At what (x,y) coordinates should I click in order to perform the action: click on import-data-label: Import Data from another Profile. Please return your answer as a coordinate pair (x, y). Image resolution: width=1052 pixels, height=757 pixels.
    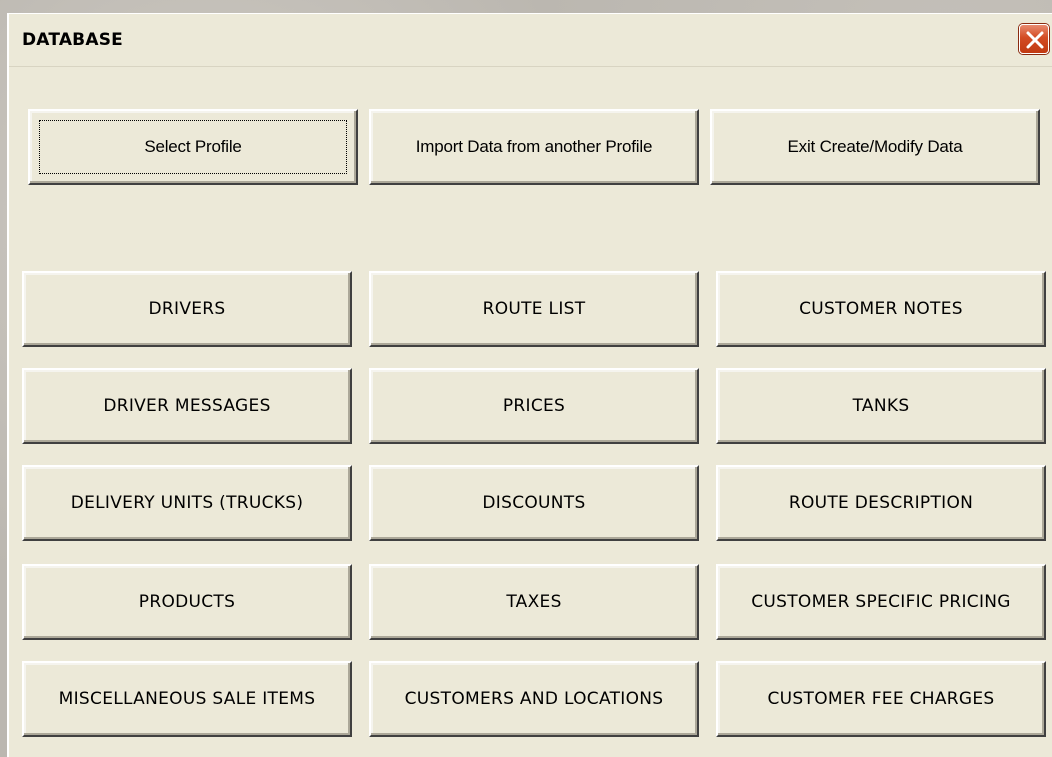
    Looking at the image, I should click on (534, 146).